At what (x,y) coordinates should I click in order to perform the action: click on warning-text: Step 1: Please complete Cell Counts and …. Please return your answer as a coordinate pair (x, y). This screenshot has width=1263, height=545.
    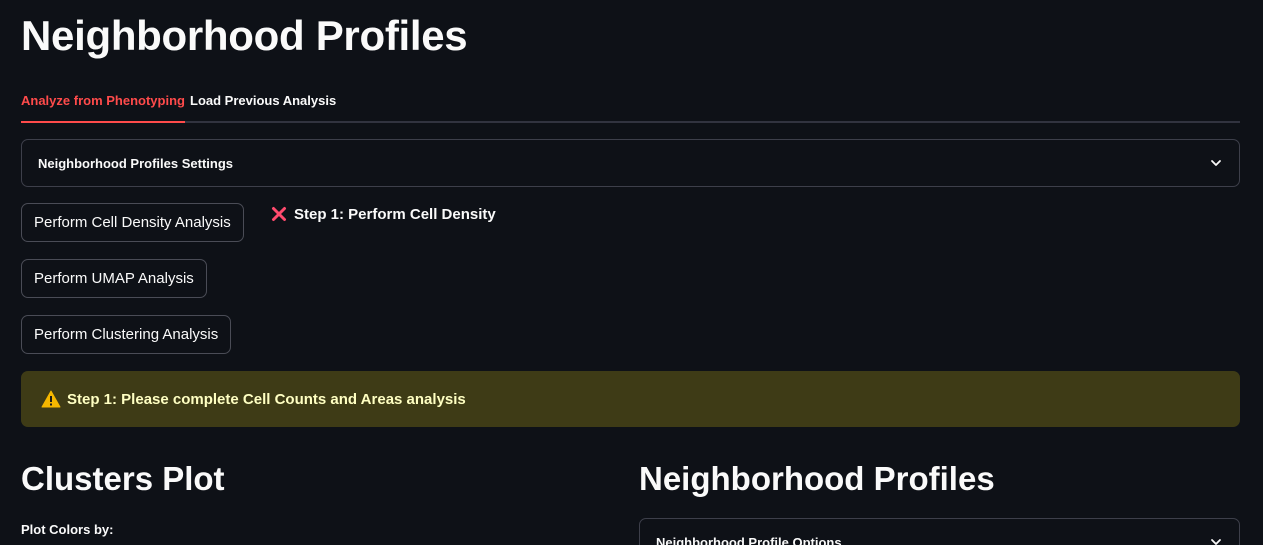
    Looking at the image, I should click on (266, 399).